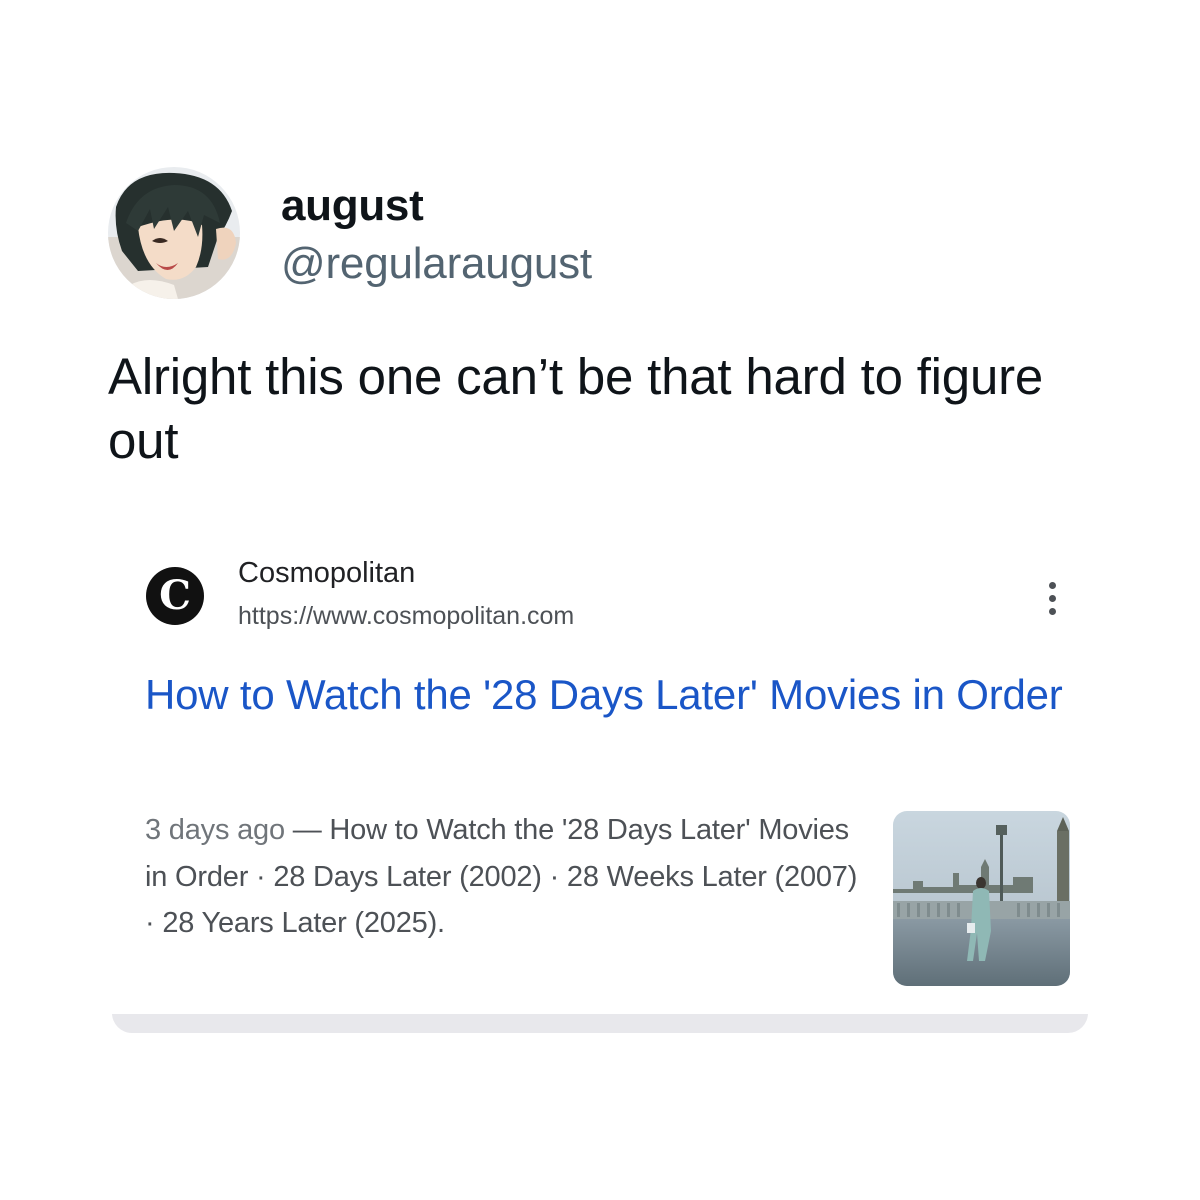 The image size is (1200, 1200). I want to click on card-bottom, so click(600, 1002).